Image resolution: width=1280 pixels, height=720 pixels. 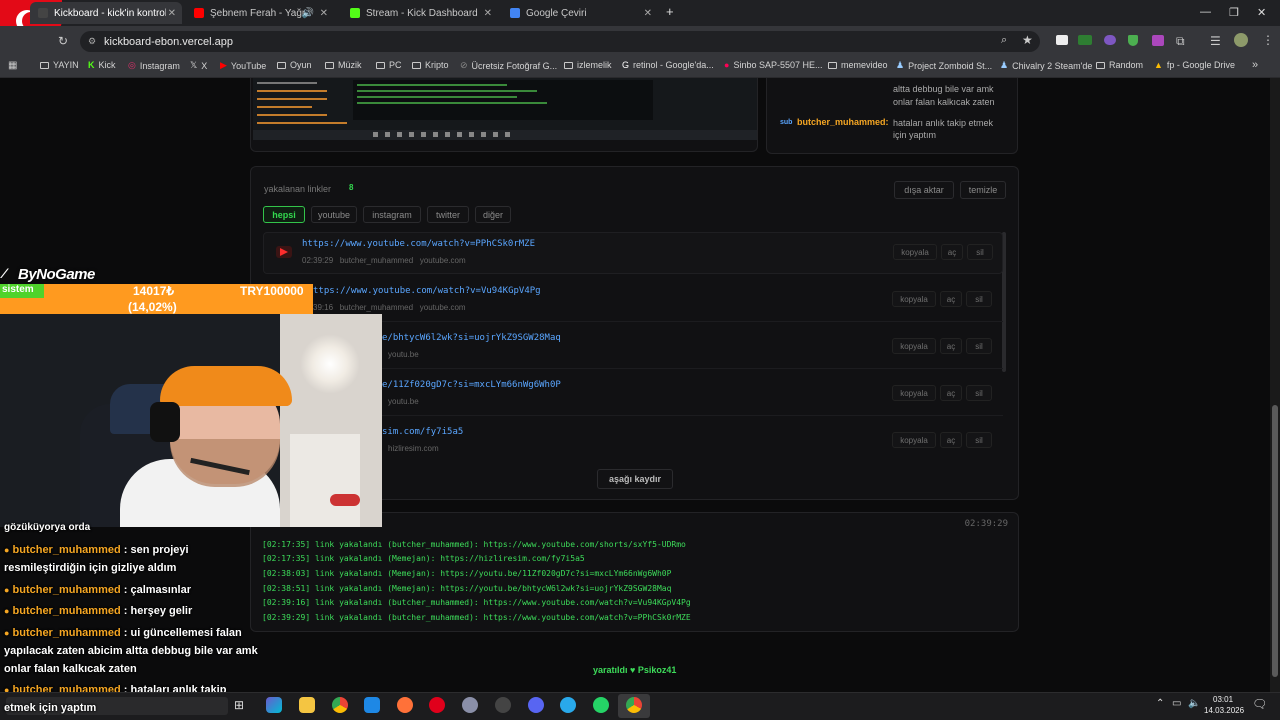 I want to click on bookmark-kick: K Kick, so click(x=102, y=65).